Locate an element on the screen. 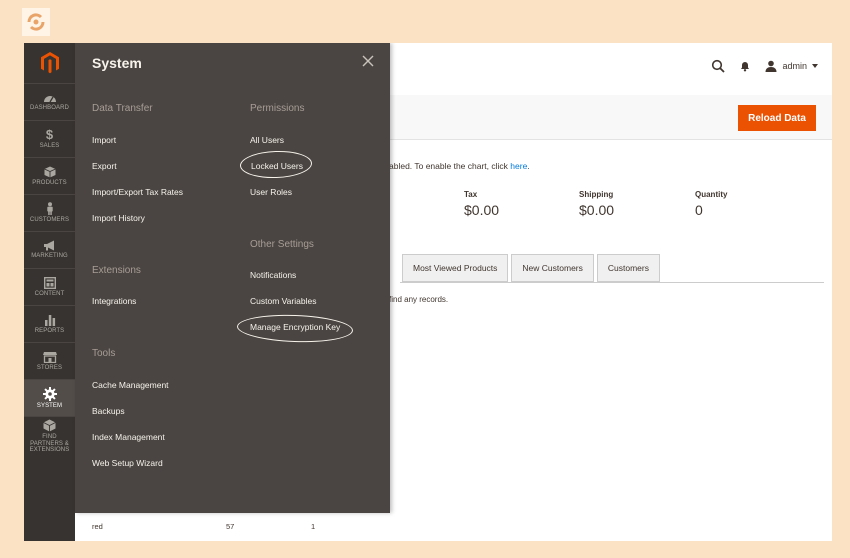 This screenshot has height=558, width=850. chart-disabled-note: abled. To enable the chart, click here. is located at coordinates (459, 166).